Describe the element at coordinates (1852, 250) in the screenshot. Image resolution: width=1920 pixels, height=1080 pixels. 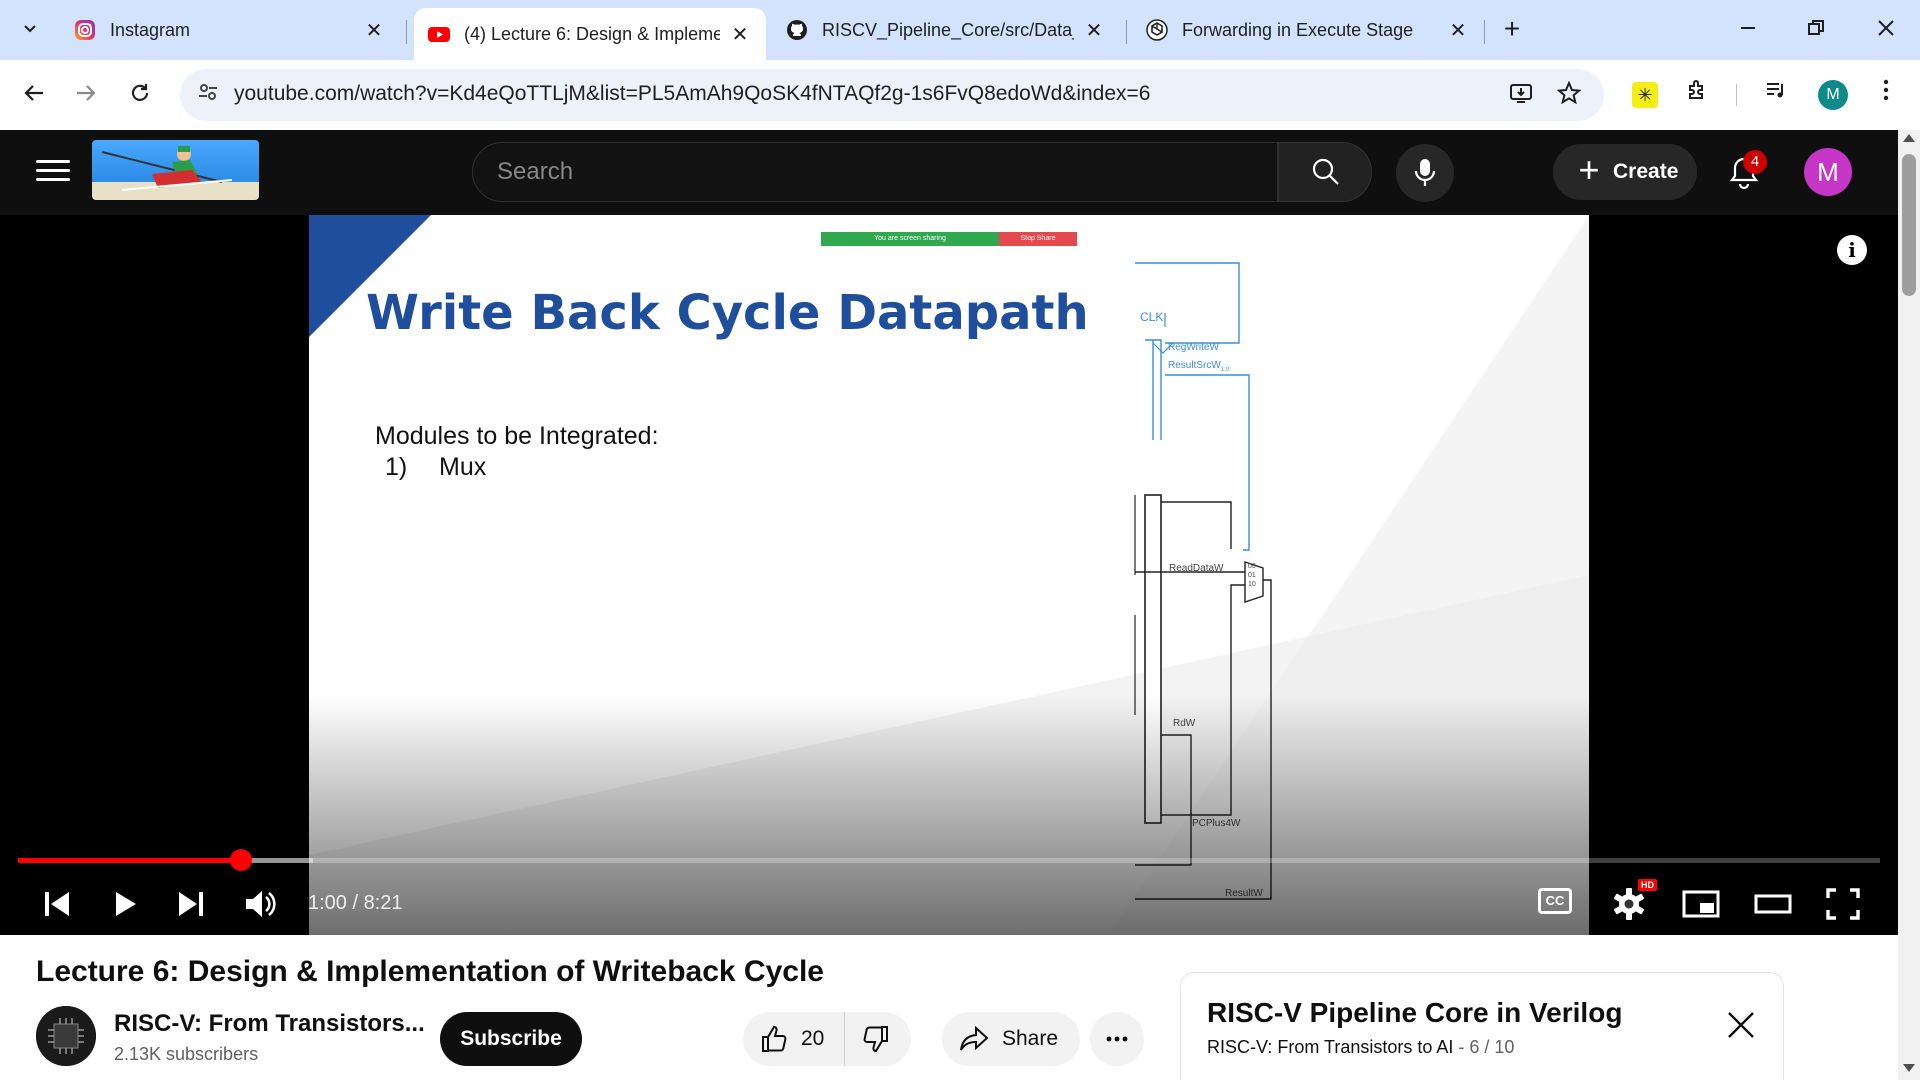
I see `video-info-button: i` at that location.